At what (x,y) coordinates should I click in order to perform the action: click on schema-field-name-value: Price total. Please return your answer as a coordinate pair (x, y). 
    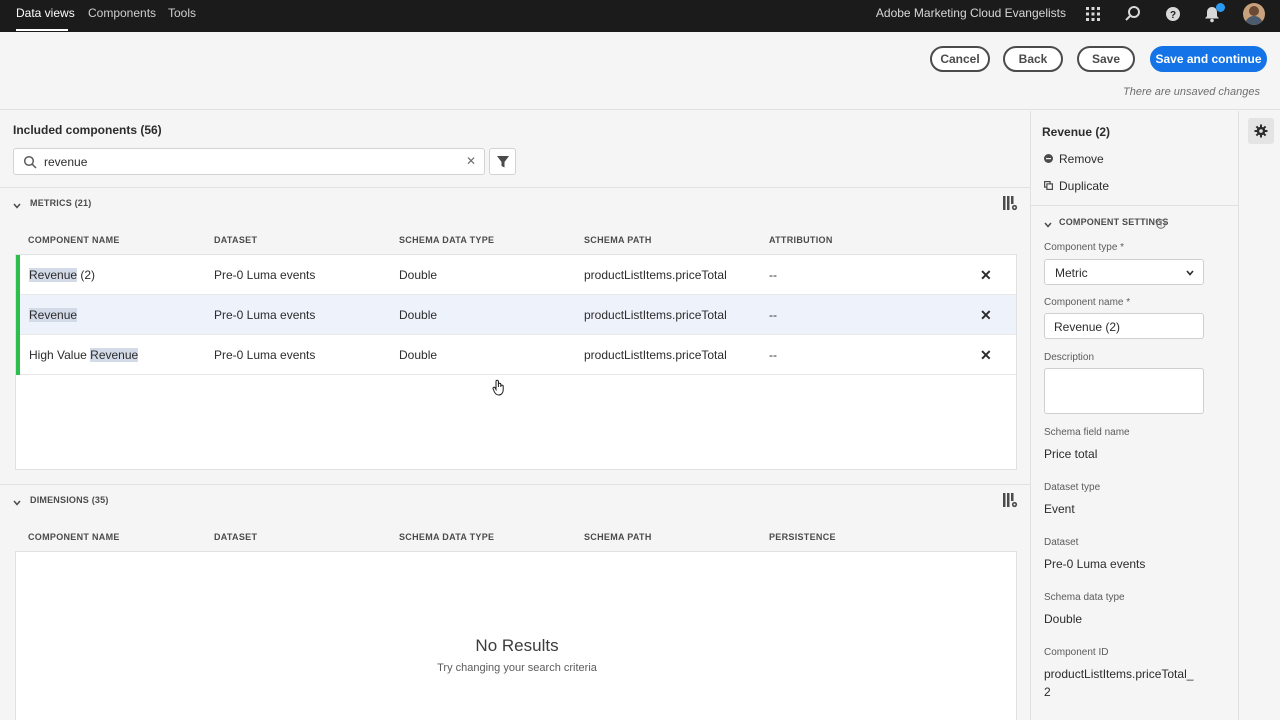
    Looking at the image, I should click on (1071, 454).